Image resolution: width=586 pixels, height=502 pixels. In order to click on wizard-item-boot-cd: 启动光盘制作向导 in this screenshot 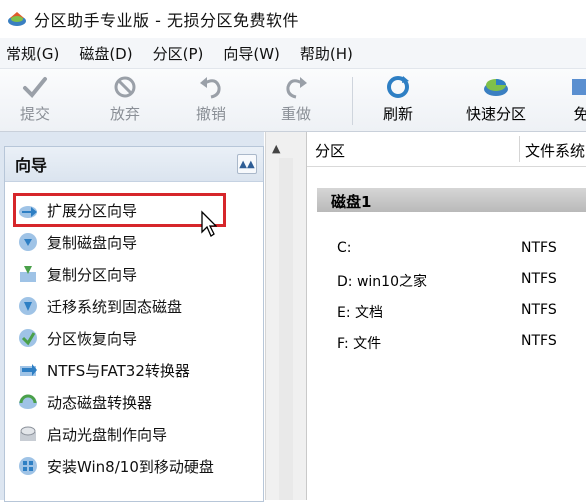, I will do `click(92, 434)`.